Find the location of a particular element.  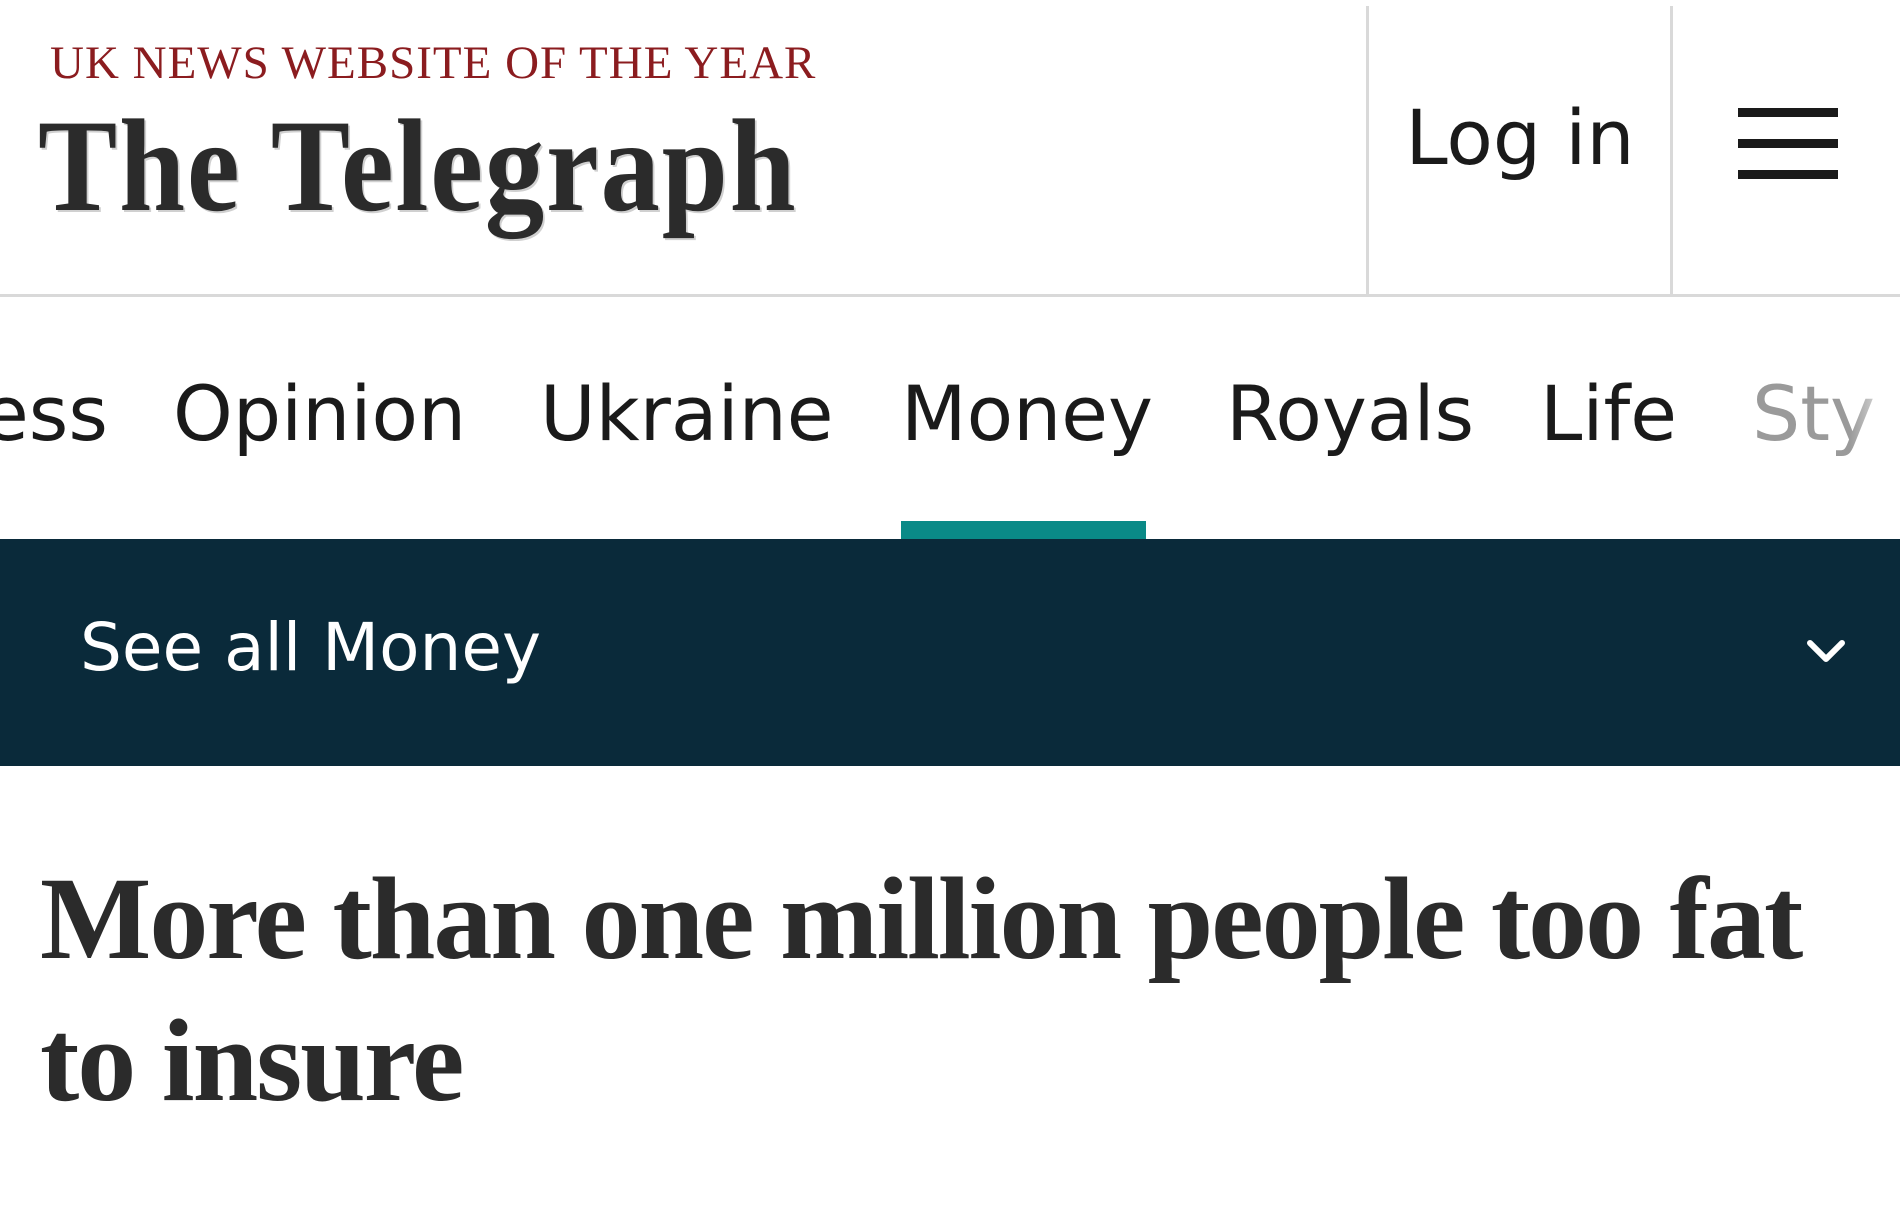

active-tab-indicator is located at coordinates (1023, 530).